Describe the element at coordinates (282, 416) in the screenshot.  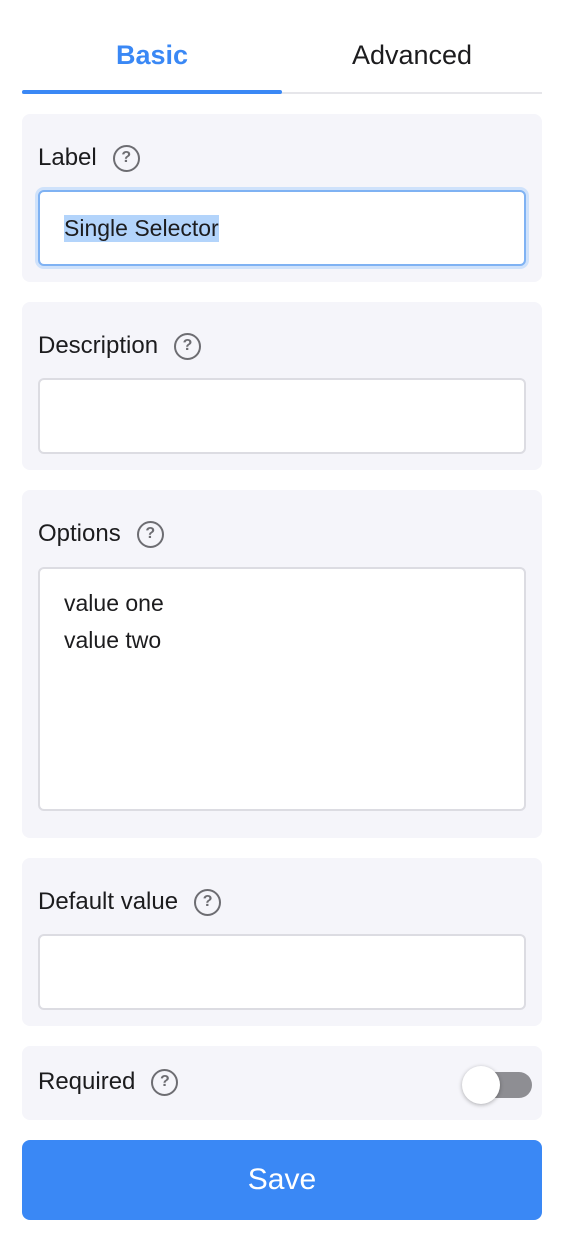
I see `description-input` at that location.